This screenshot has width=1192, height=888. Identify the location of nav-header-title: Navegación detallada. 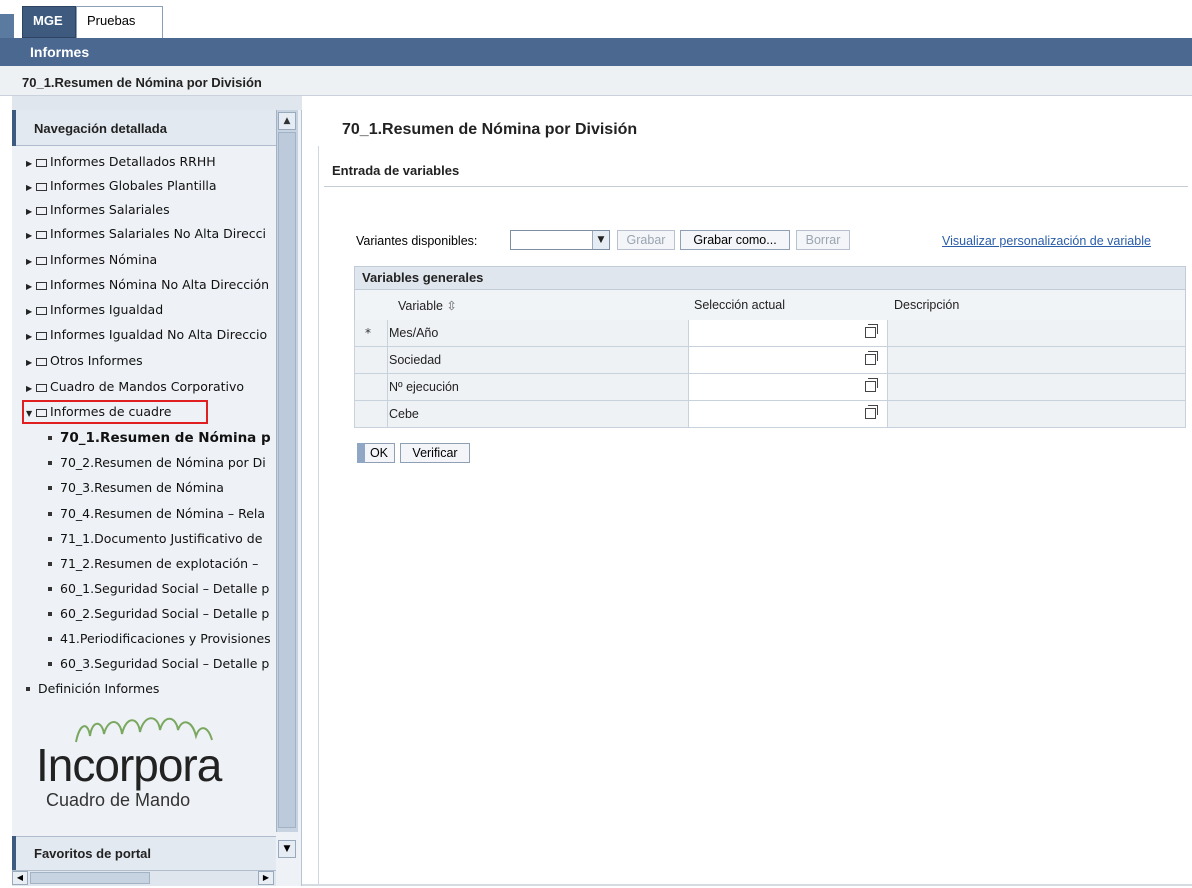
(100, 128).